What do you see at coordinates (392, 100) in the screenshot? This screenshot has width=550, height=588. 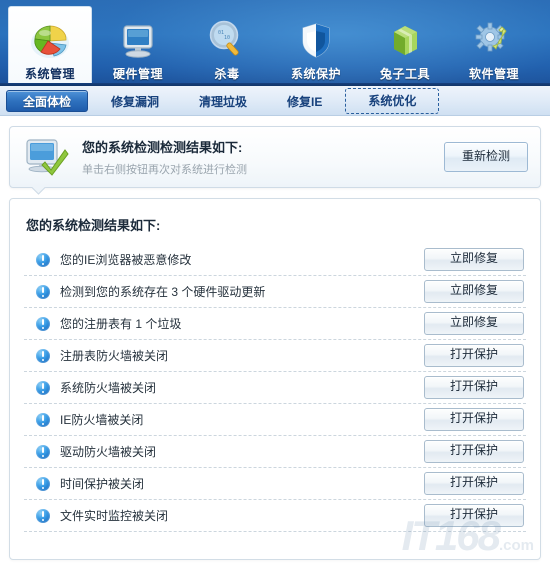 I see `tab-system-optimization: 系统优化` at bounding box center [392, 100].